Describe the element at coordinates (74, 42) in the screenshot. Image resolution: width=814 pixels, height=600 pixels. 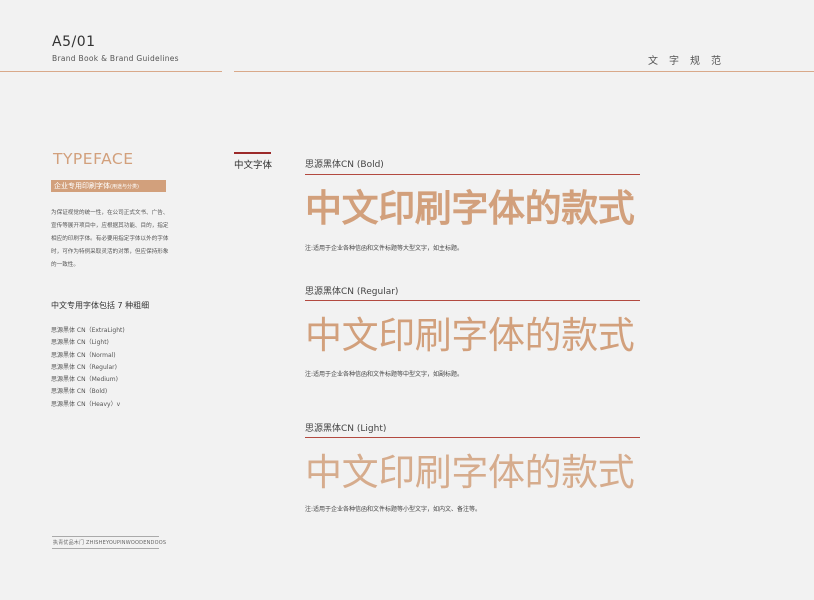
I see `page-number: A5/01` at that location.